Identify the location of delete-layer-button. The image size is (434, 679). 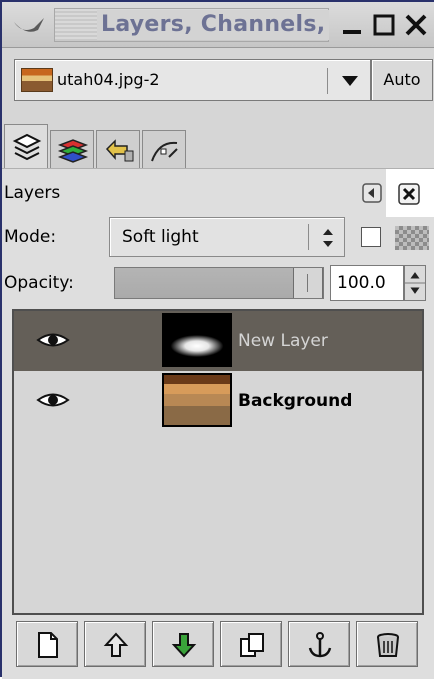
(387, 644).